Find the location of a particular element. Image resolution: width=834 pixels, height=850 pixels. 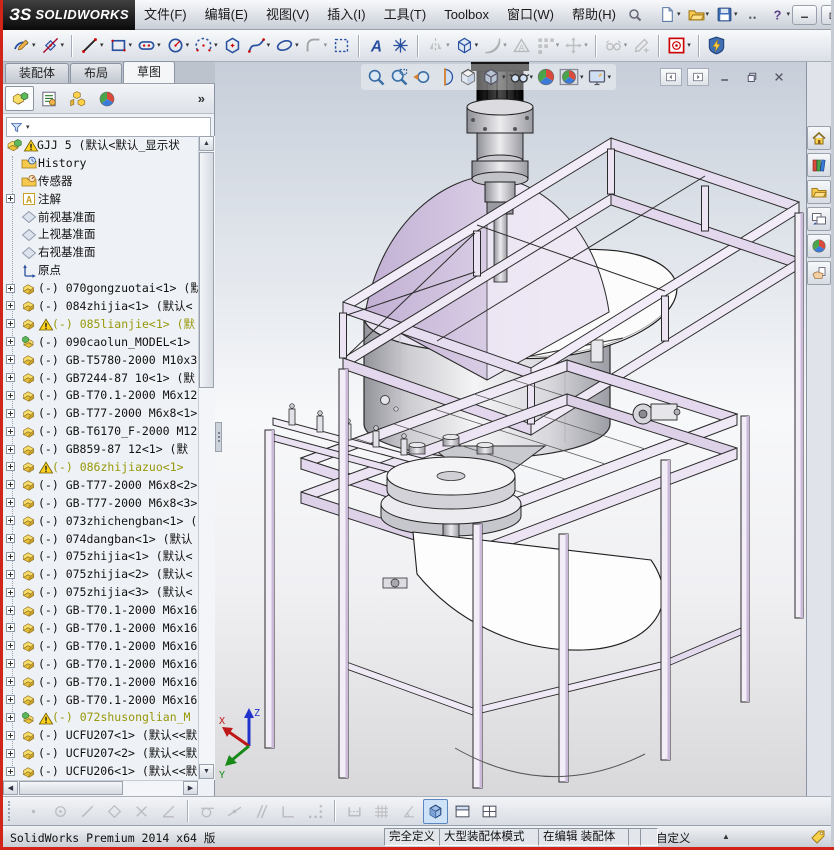

tree-item: (-) 085lianjie<1> (默 is located at coordinates (100, 324).